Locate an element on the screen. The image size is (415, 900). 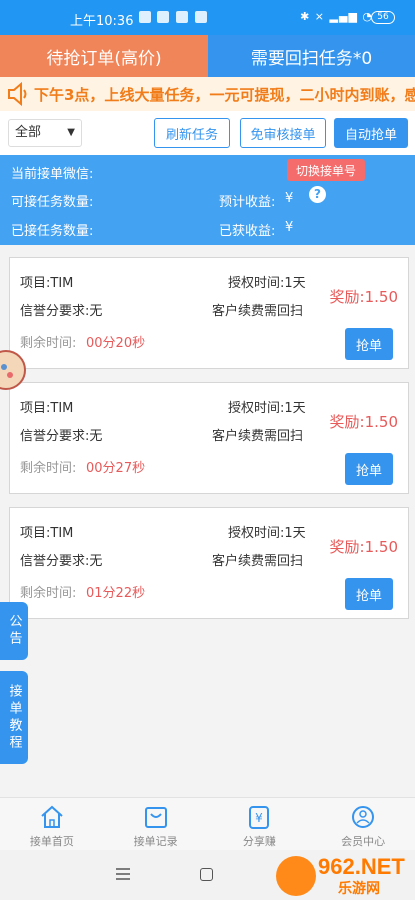
side-tab-label: 接单教程 is located at coordinates (14, 717).